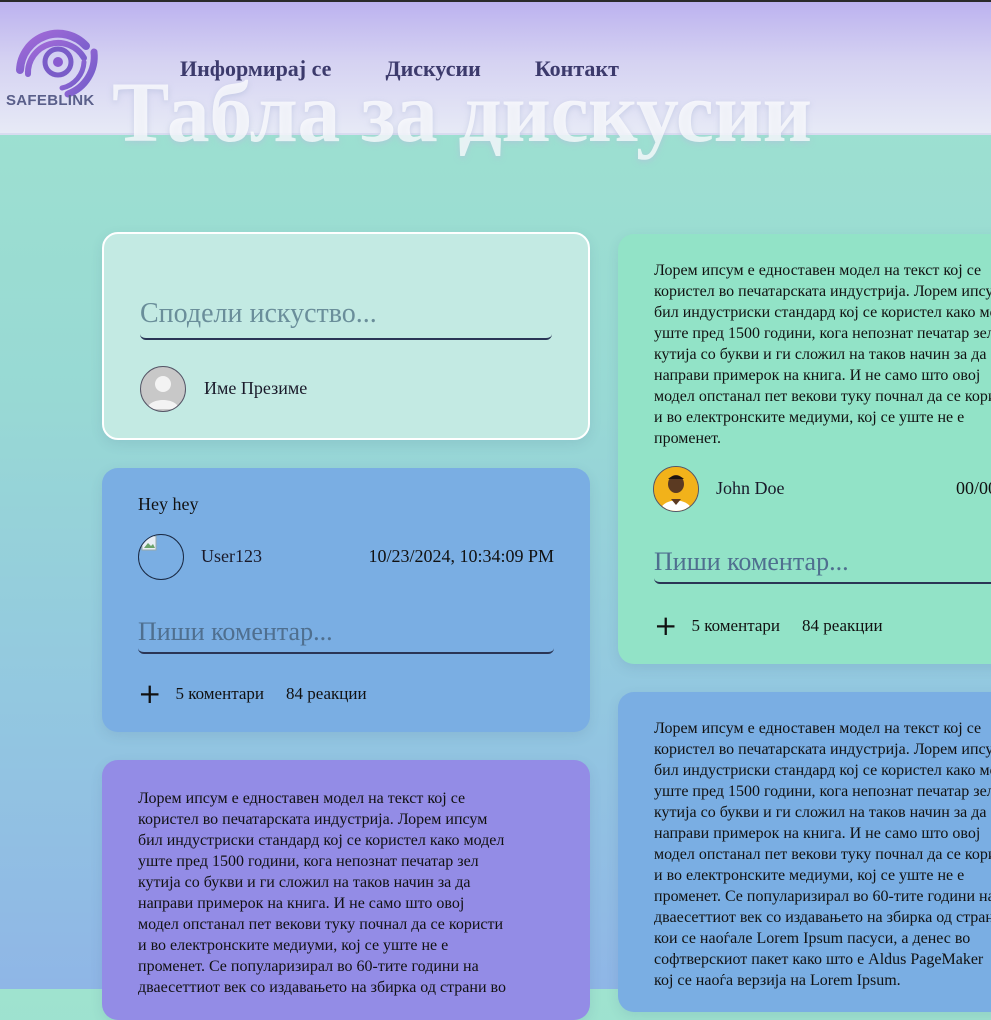 The height and width of the screenshot is (1020, 991). I want to click on user-avatar, so click(676, 489).